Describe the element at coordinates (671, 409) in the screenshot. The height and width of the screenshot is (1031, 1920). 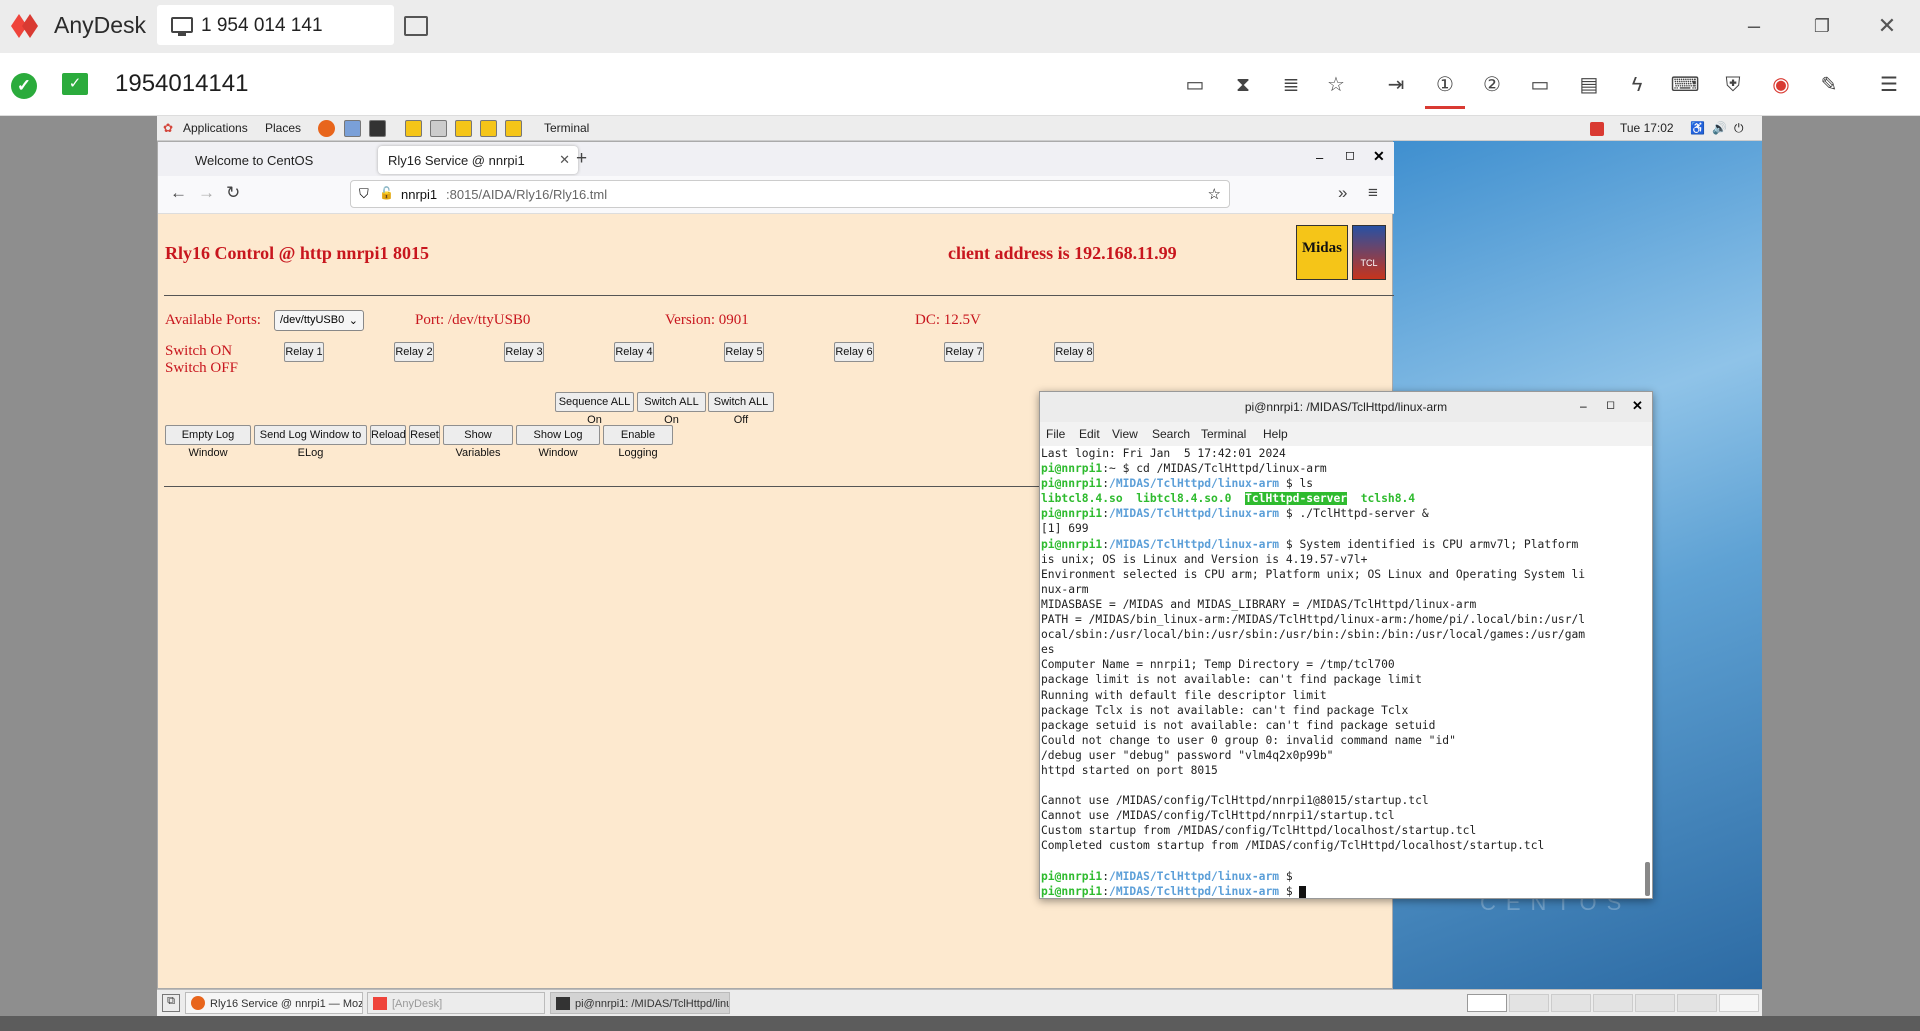
I see `switch-all-on-button: Switch ALL On` at that location.